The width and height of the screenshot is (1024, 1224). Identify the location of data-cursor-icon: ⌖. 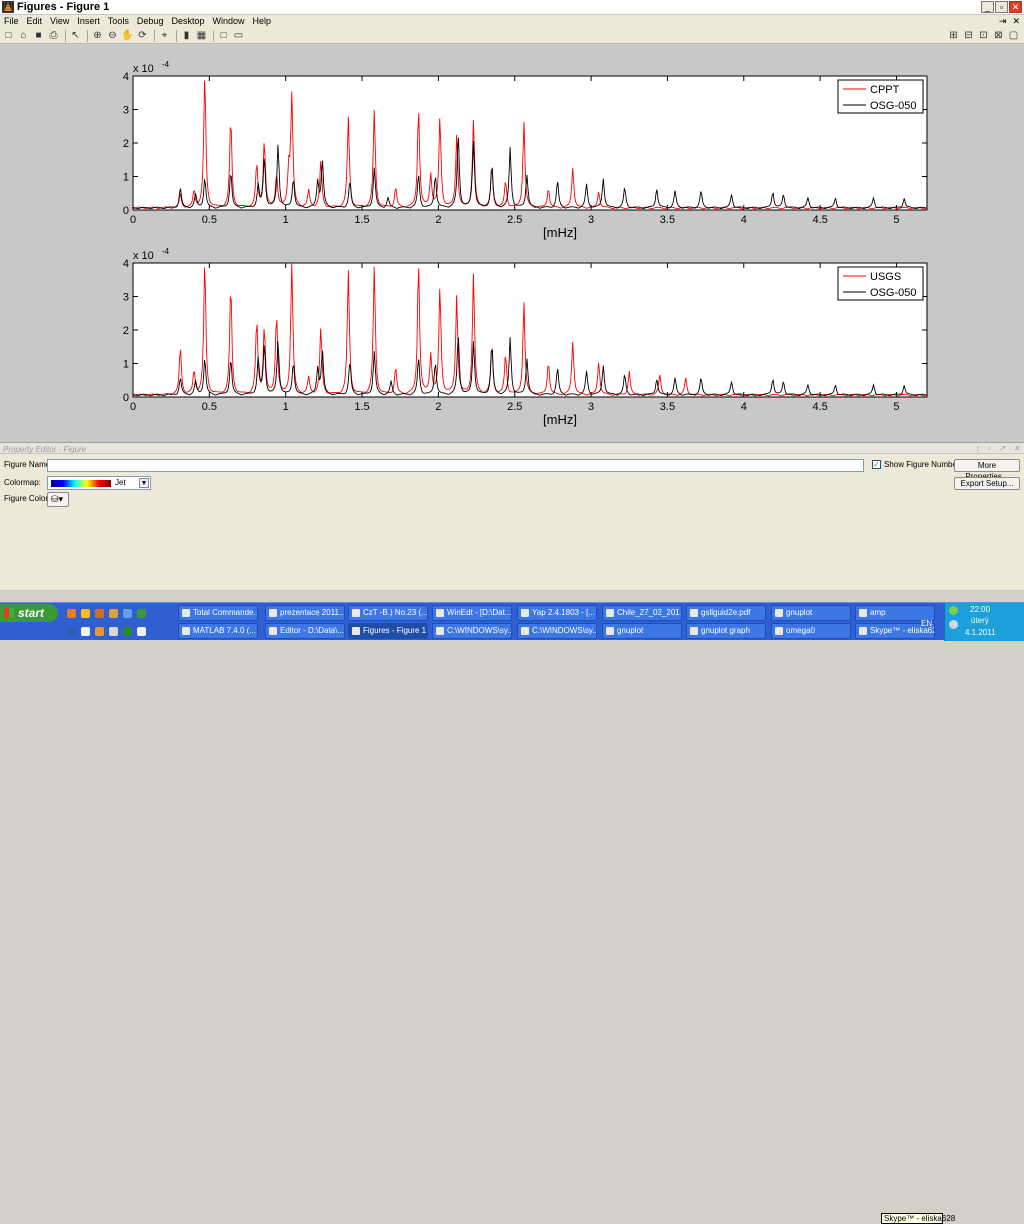
(164, 35).